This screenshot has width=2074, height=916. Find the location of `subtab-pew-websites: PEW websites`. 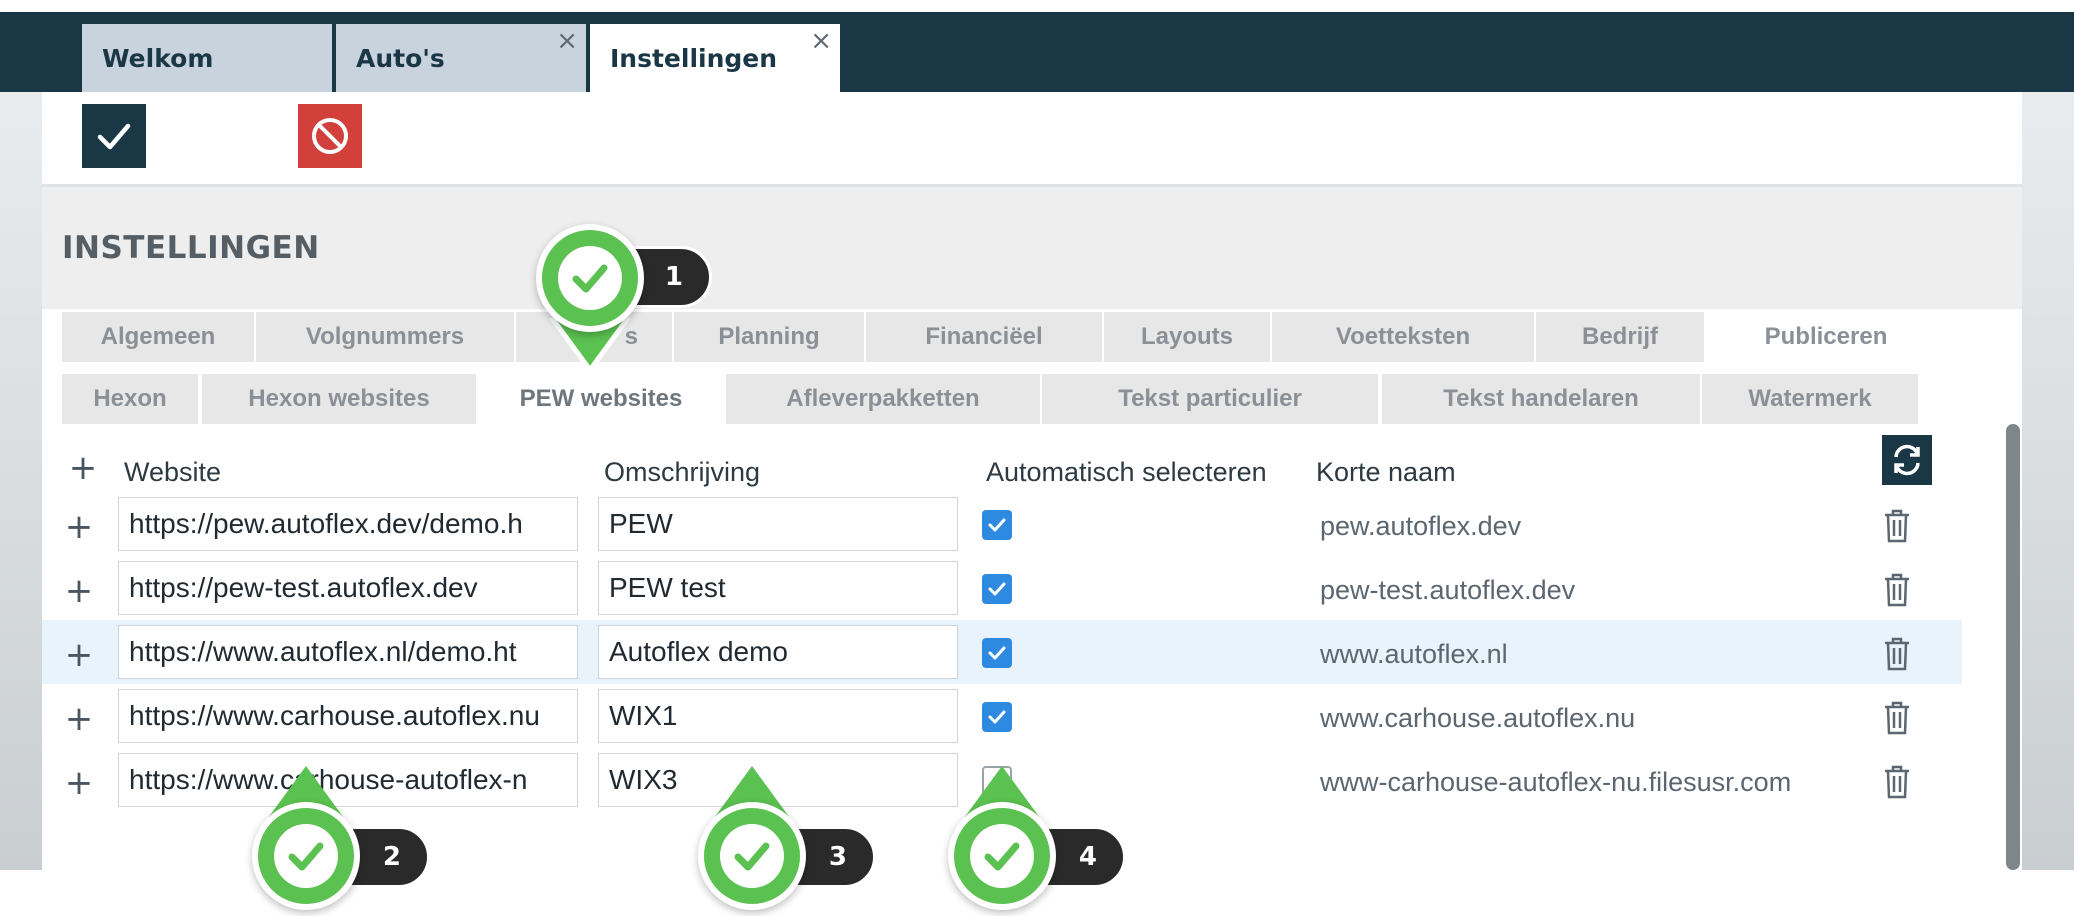

subtab-pew-websites: PEW websites is located at coordinates (601, 399).